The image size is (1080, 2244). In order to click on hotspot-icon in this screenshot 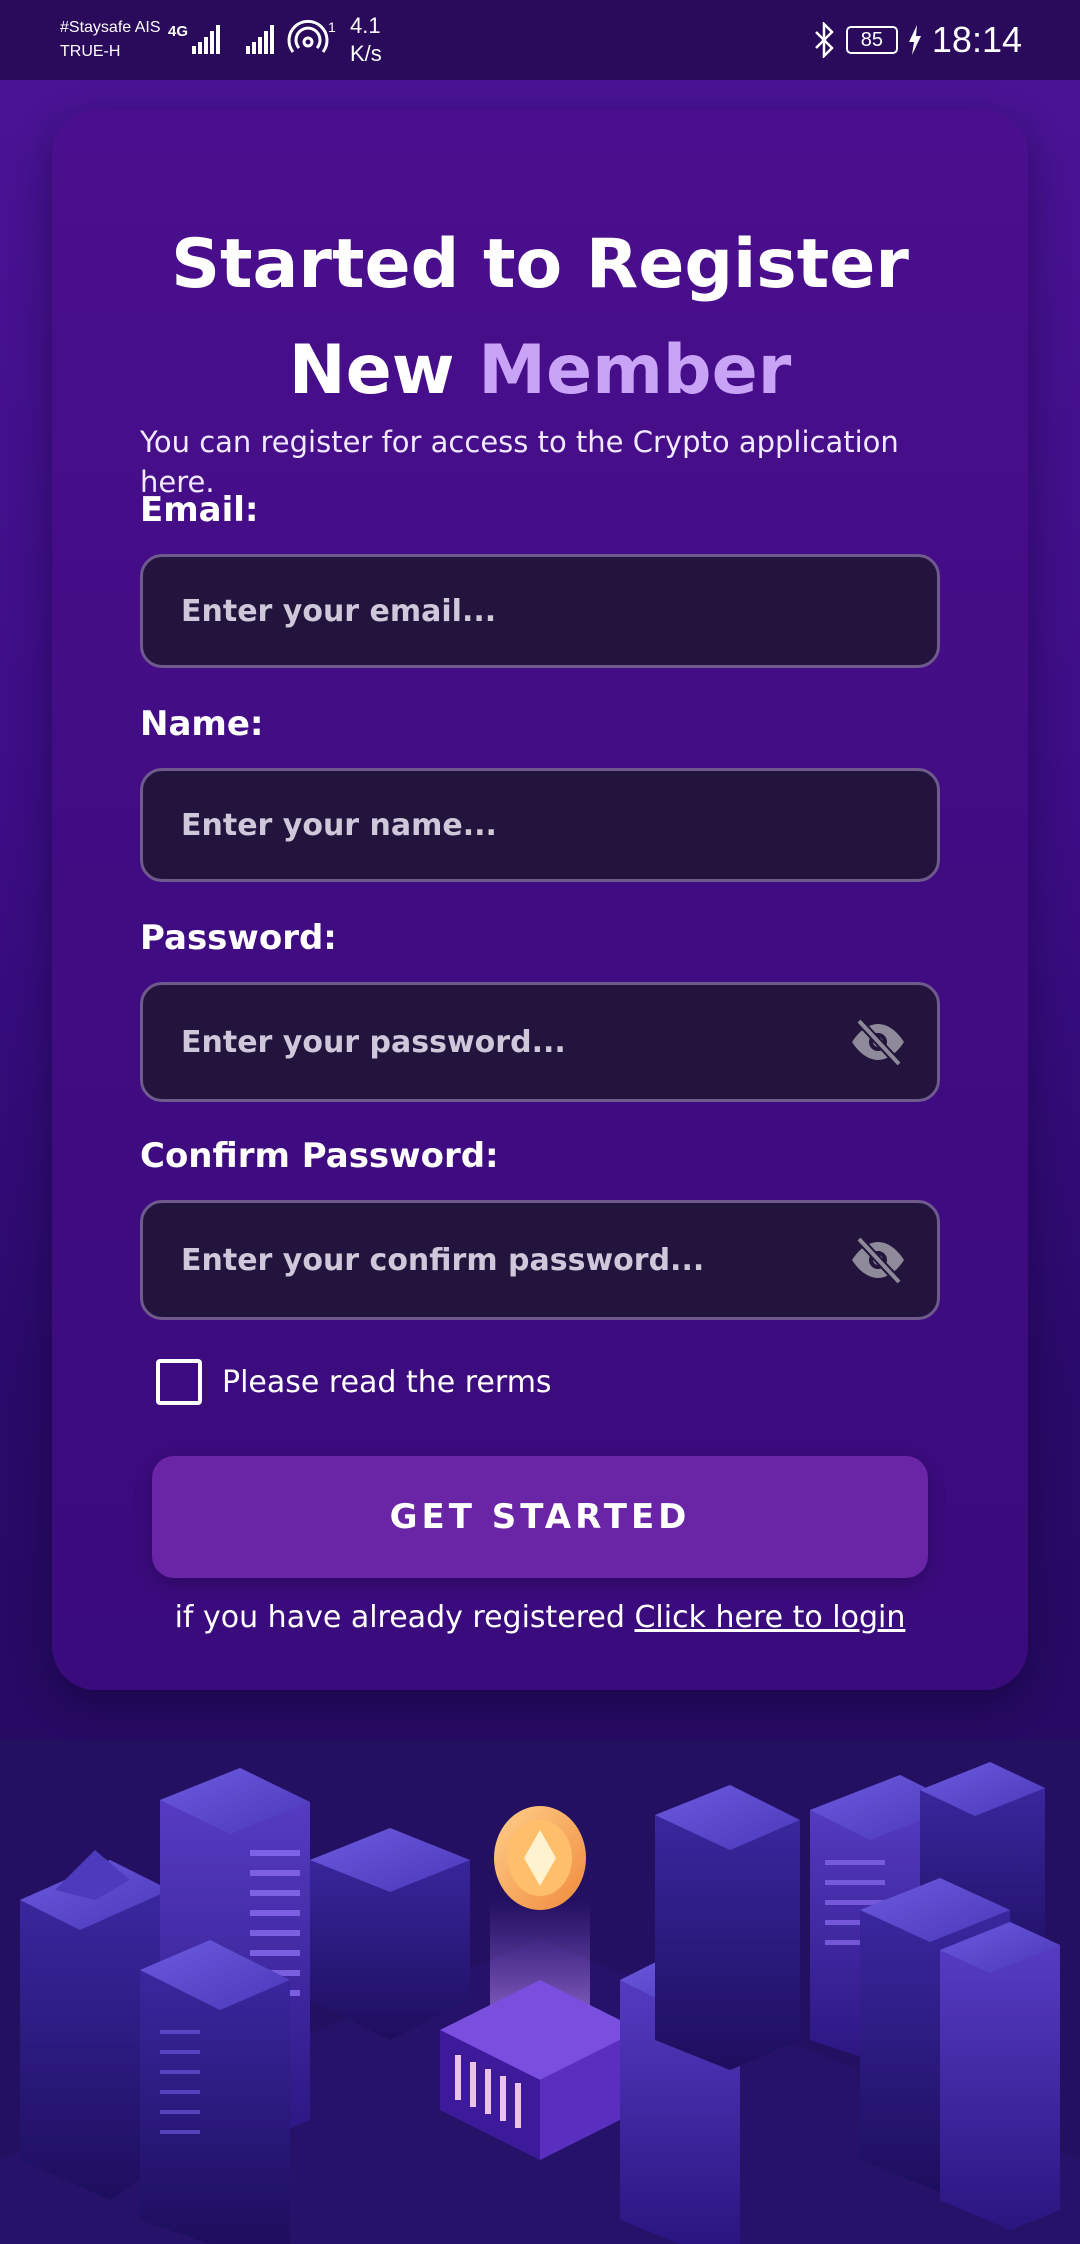, I will do `click(308, 36)`.